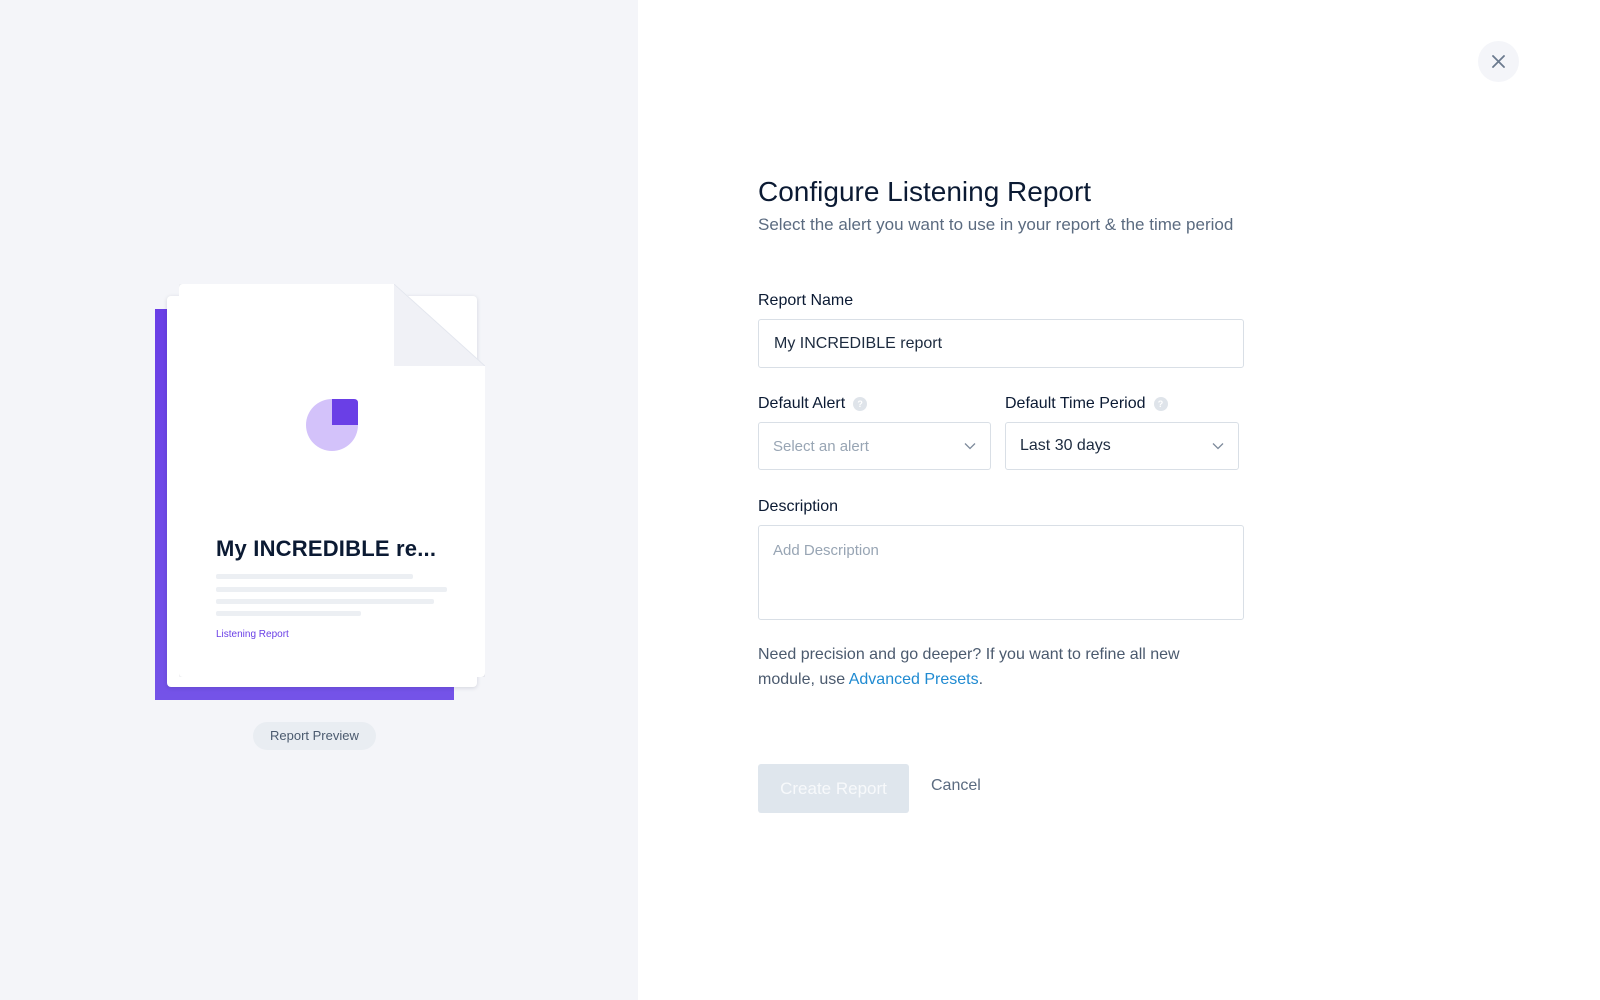 The width and height of the screenshot is (1600, 1000). I want to click on create-report-button: Create Report, so click(833, 788).